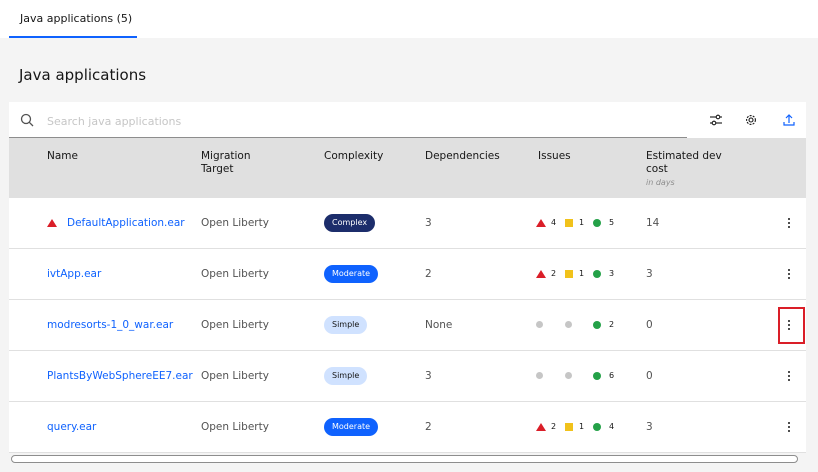 The image size is (818, 472). What do you see at coordinates (462, 156) in the screenshot?
I see `column-dependencies: Dependencies` at bounding box center [462, 156].